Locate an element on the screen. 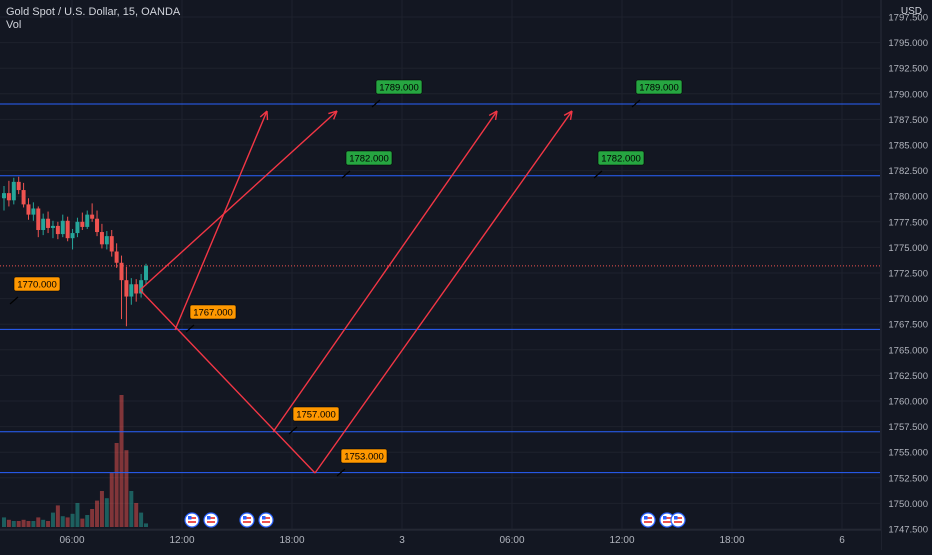  price-tick-label: 1772.500 is located at coordinates (908, 274).